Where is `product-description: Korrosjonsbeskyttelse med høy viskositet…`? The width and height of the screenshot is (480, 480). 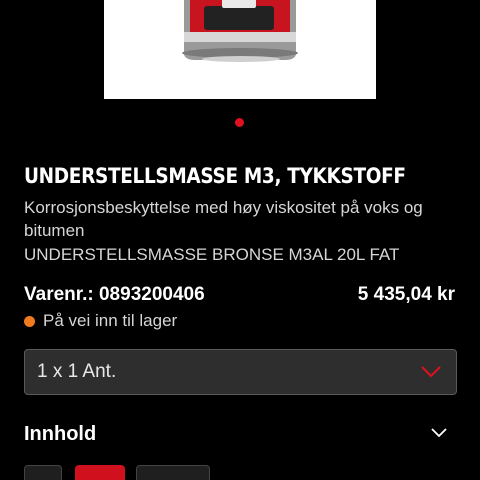
product-description: Korrosjonsbeskyttelse med høy viskositet… is located at coordinates (223, 219).